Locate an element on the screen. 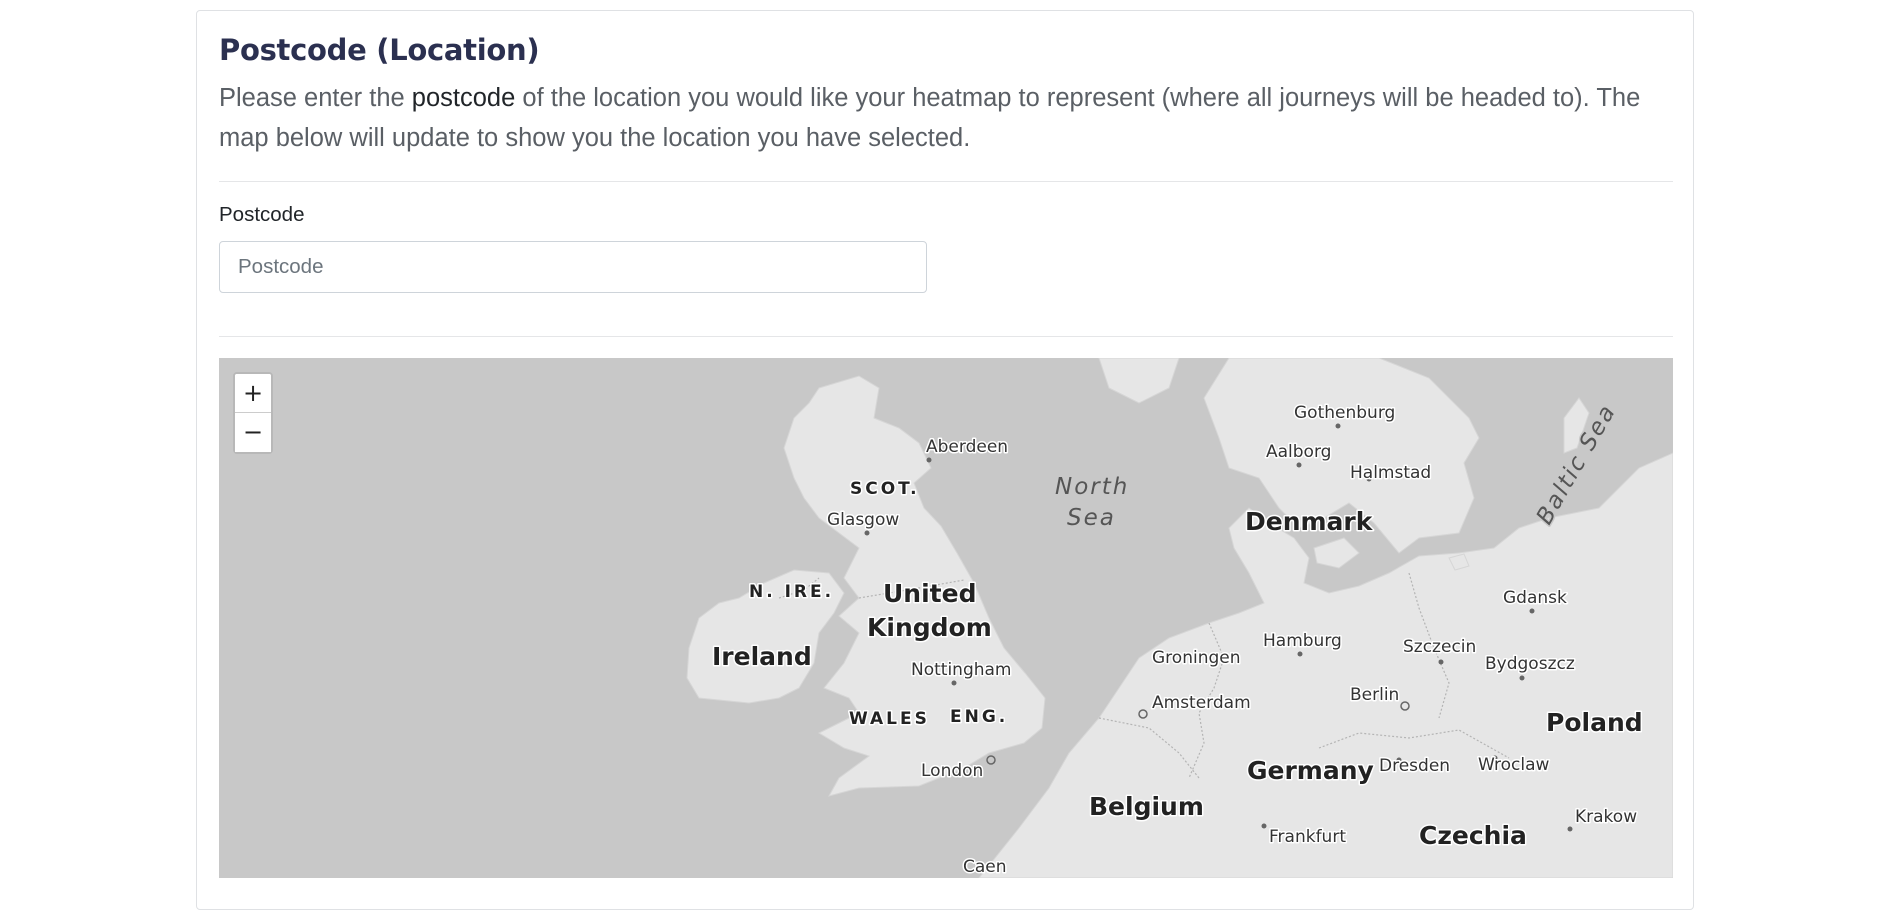 The width and height of the screenshot is (1885, 910). capital-marker is located at coordinates (991, 760).